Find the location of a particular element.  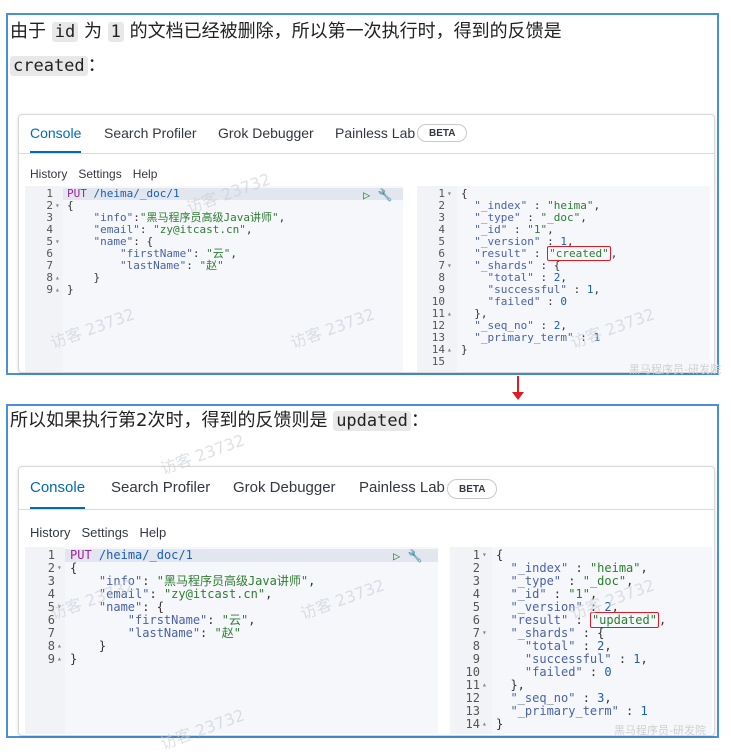

code-line: "failed" : 0 is located at coordinates (568, 672).